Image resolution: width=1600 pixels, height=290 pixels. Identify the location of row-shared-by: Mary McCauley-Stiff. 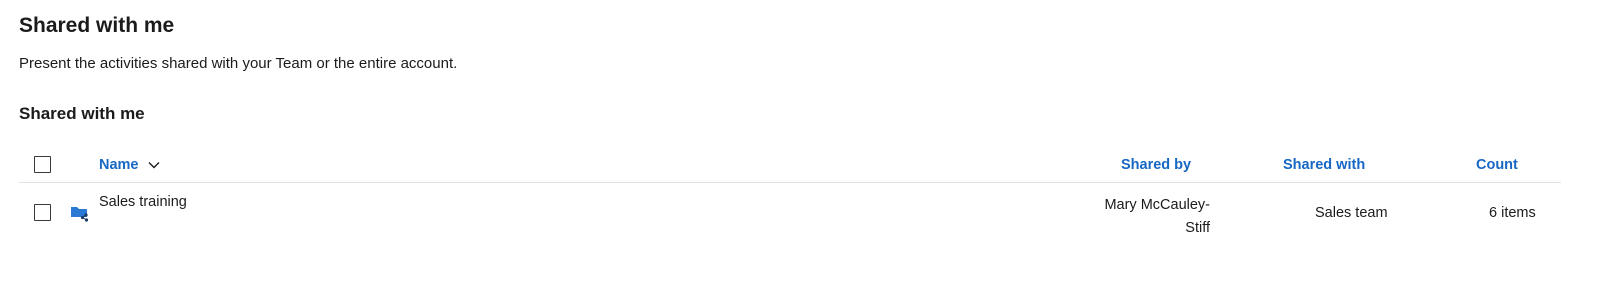
(1157, 216).